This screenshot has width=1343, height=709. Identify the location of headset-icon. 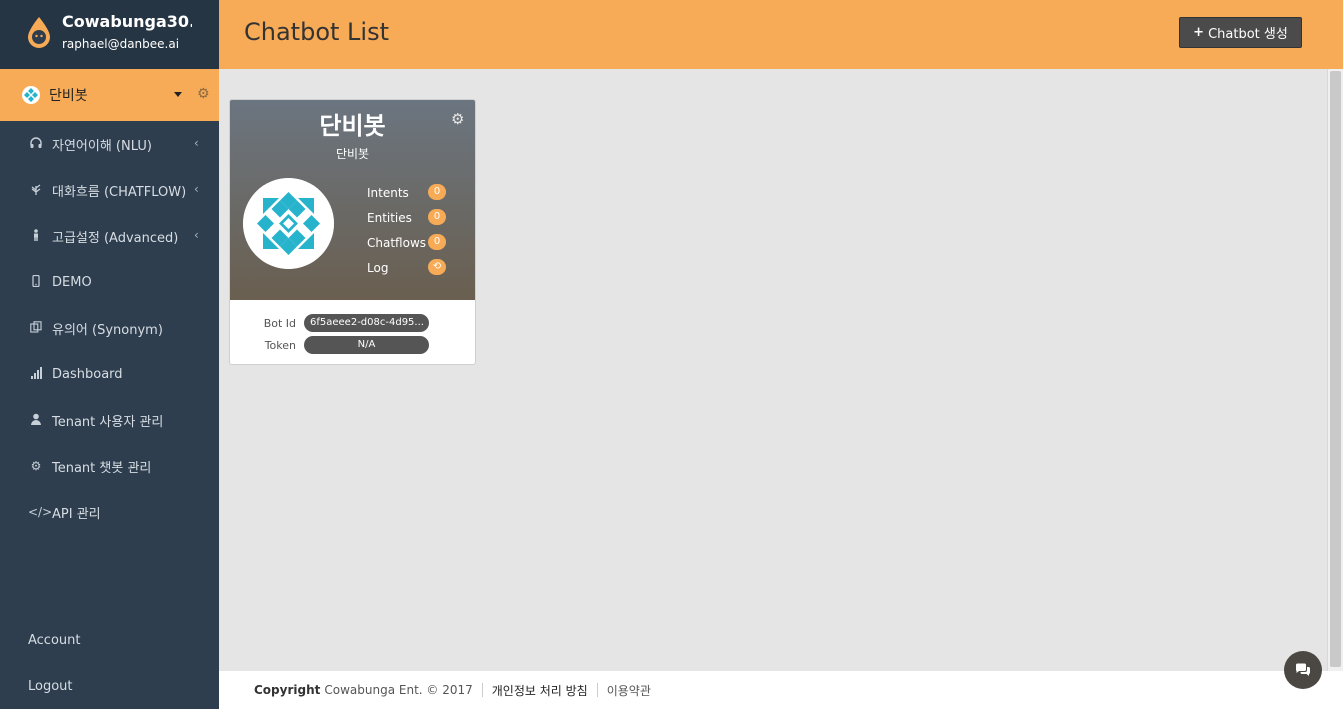
(36, 144).